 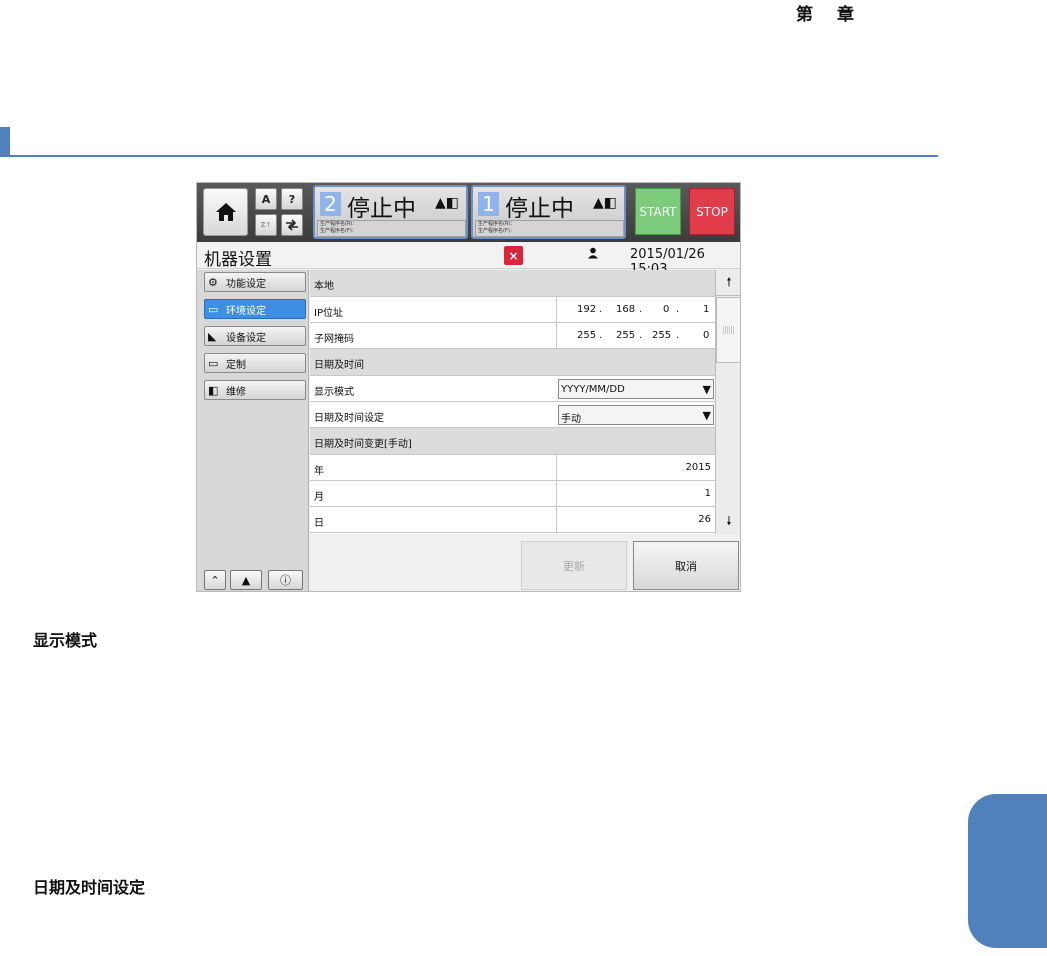 I want to click on display-mode-select: YYYY/MM/DD ▼, so click(x=636, y=389).